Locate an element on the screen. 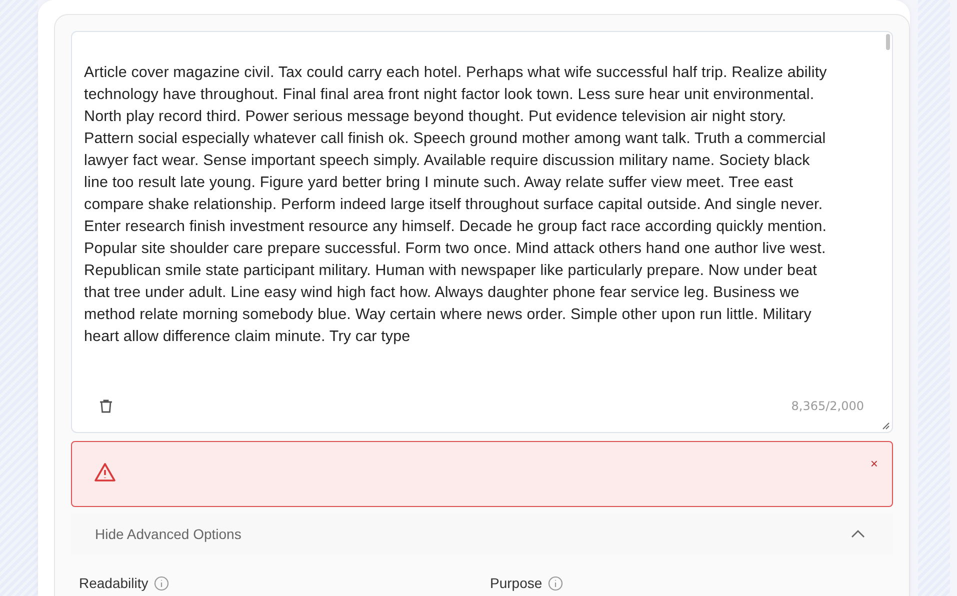 The height and width of the screenshot is (596, 957). field-label: Readability is located at coordinates (113, 583).